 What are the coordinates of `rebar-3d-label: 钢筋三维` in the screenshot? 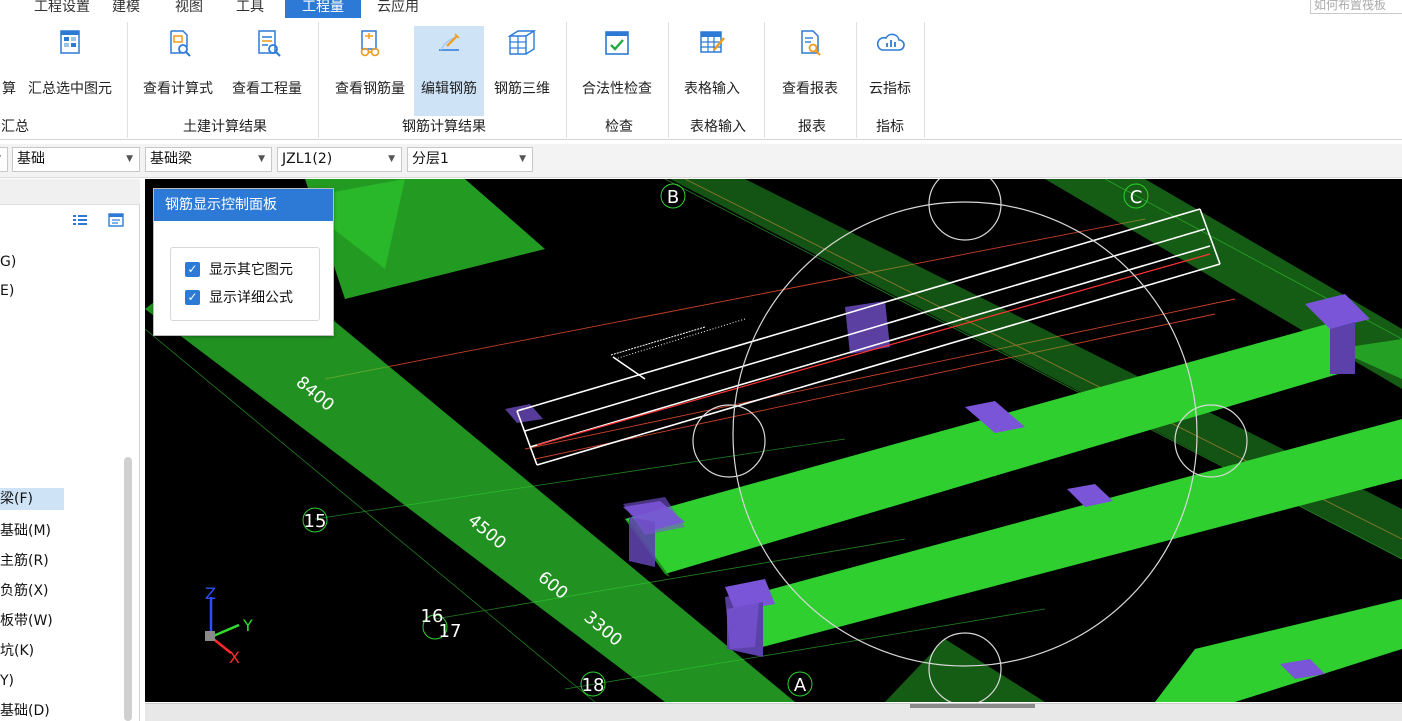 It's located at (522, 89).